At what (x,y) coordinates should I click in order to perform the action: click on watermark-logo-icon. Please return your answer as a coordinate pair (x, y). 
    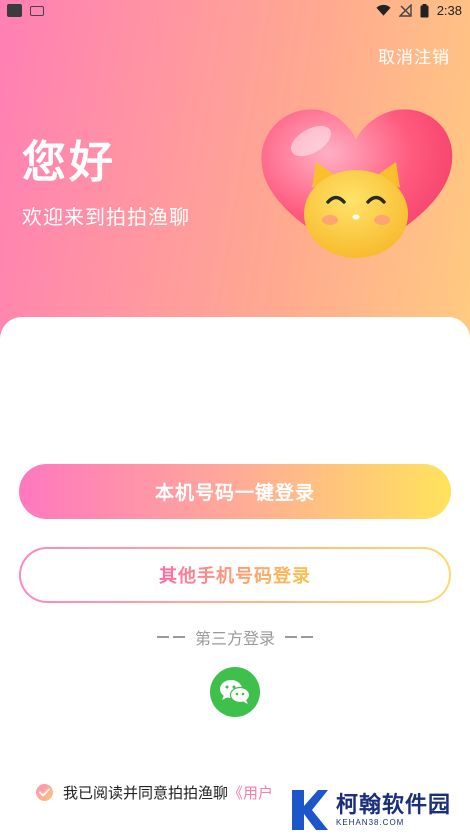
    Looking at the image, I should click on (310, 810).